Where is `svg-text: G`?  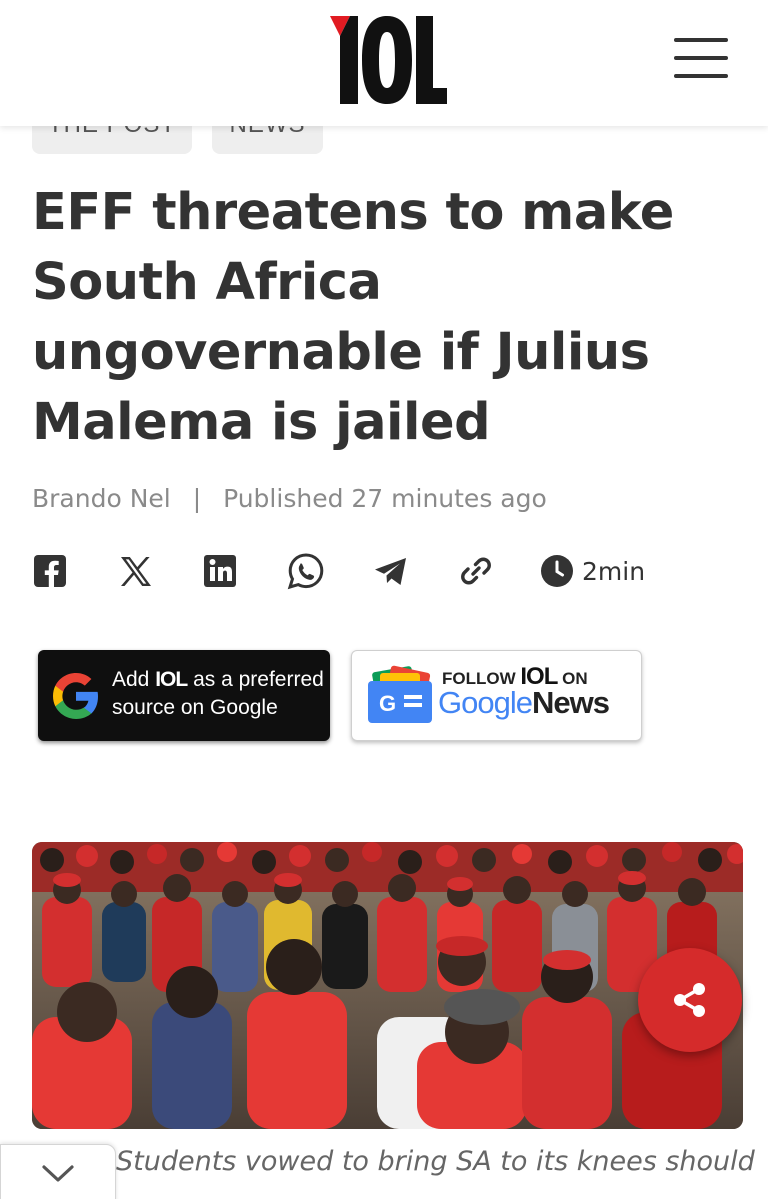 svg-text: G is located at coordinates (387, 703).